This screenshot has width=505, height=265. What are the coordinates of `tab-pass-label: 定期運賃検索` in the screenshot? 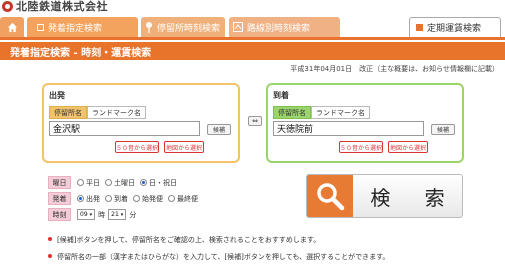 It's located at (454, 29).